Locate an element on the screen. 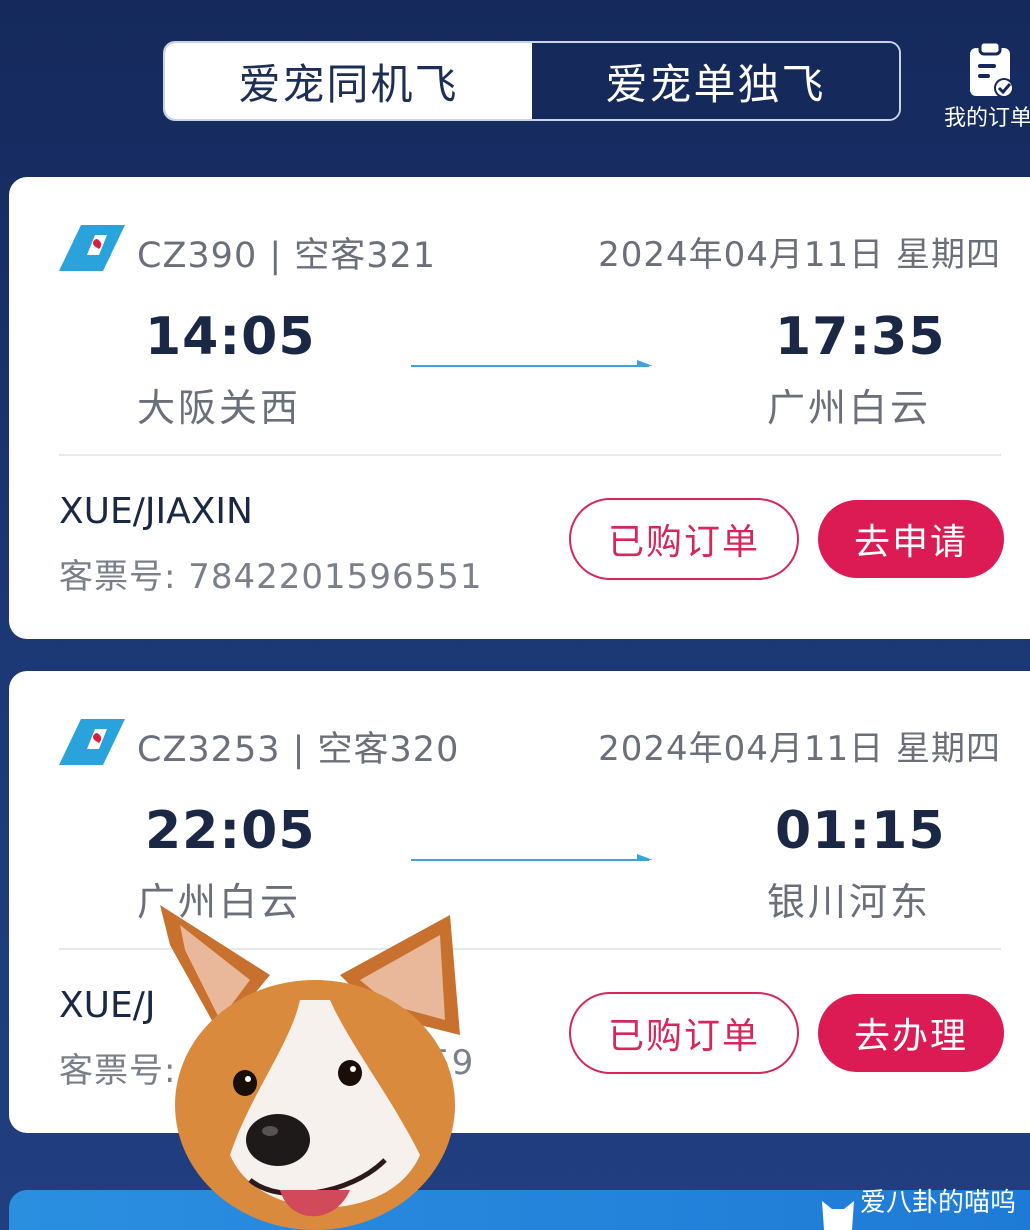 The width and height of the screenshot is (1030, 1230). corgi-face-sticker is located at coordinates (310, 1067).